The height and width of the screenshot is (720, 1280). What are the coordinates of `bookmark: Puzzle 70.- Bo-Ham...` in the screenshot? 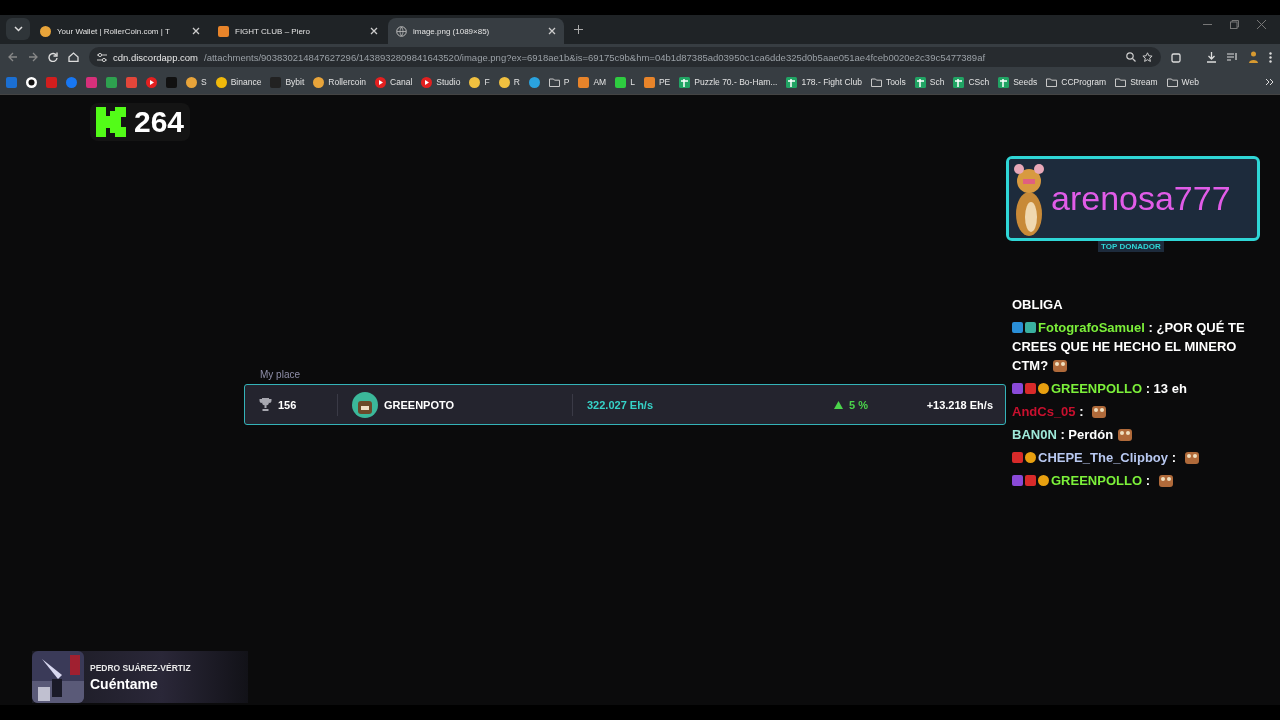 It's located at (728, 82).